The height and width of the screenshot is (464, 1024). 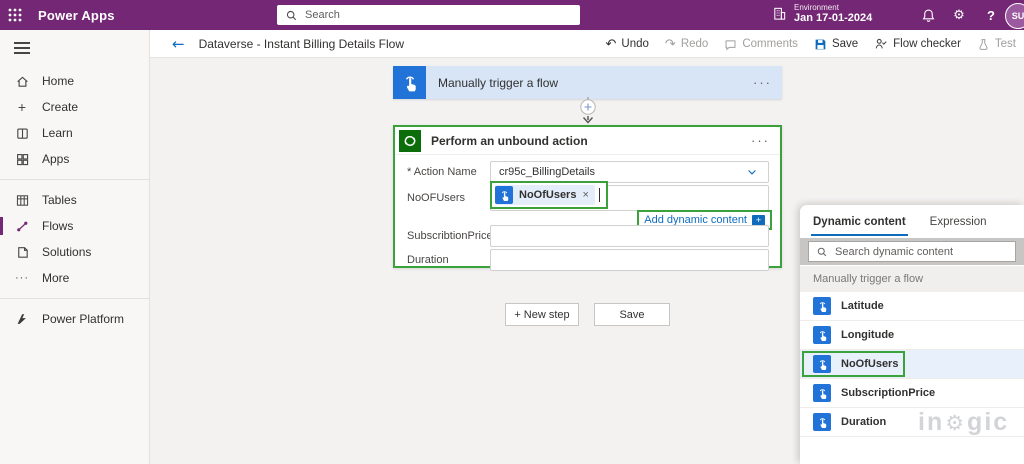 I want to click on undo-icon: ↶, so click(x=611, y=44).